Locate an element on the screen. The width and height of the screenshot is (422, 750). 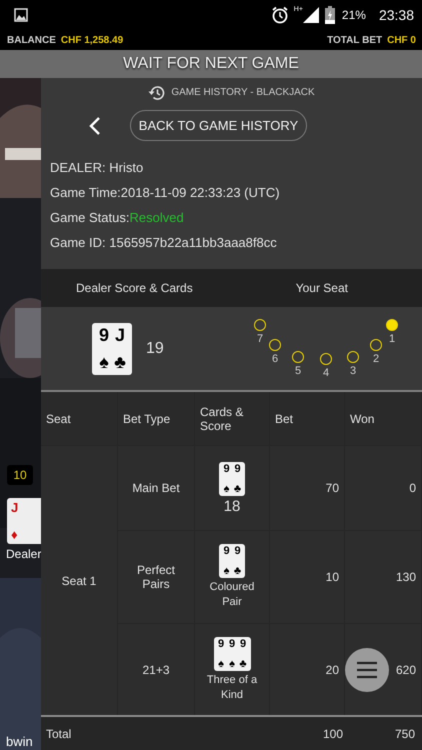
balance-amount: CHF 1,258.49 is located at coordinates (92, 40).